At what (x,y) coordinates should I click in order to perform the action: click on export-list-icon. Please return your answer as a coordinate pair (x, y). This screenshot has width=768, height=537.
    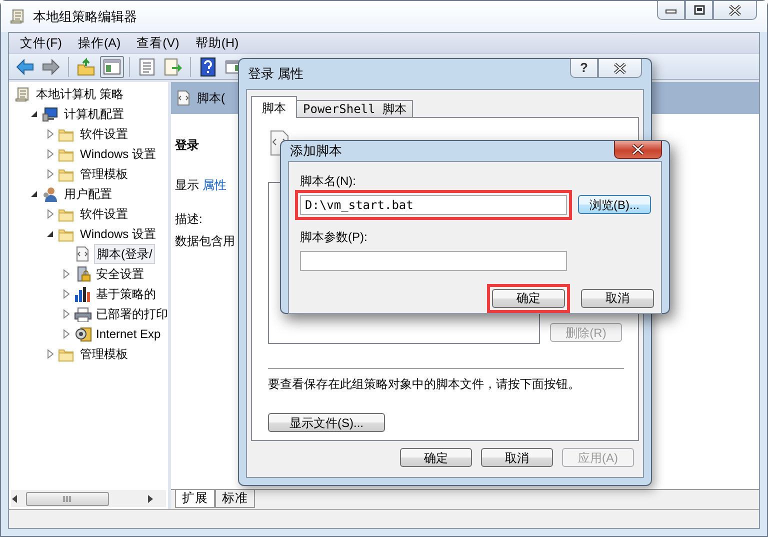
    Looking at the image, I should click on (173, 66).